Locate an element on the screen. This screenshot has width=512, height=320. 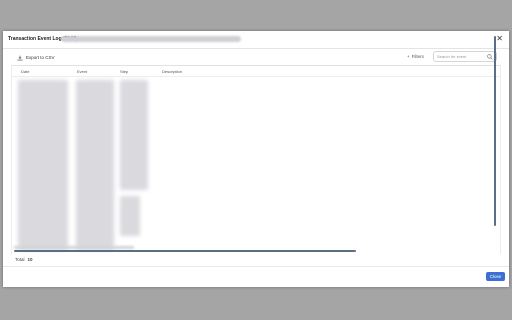
filters-button: + Filters is located at coordinates (415, 56).